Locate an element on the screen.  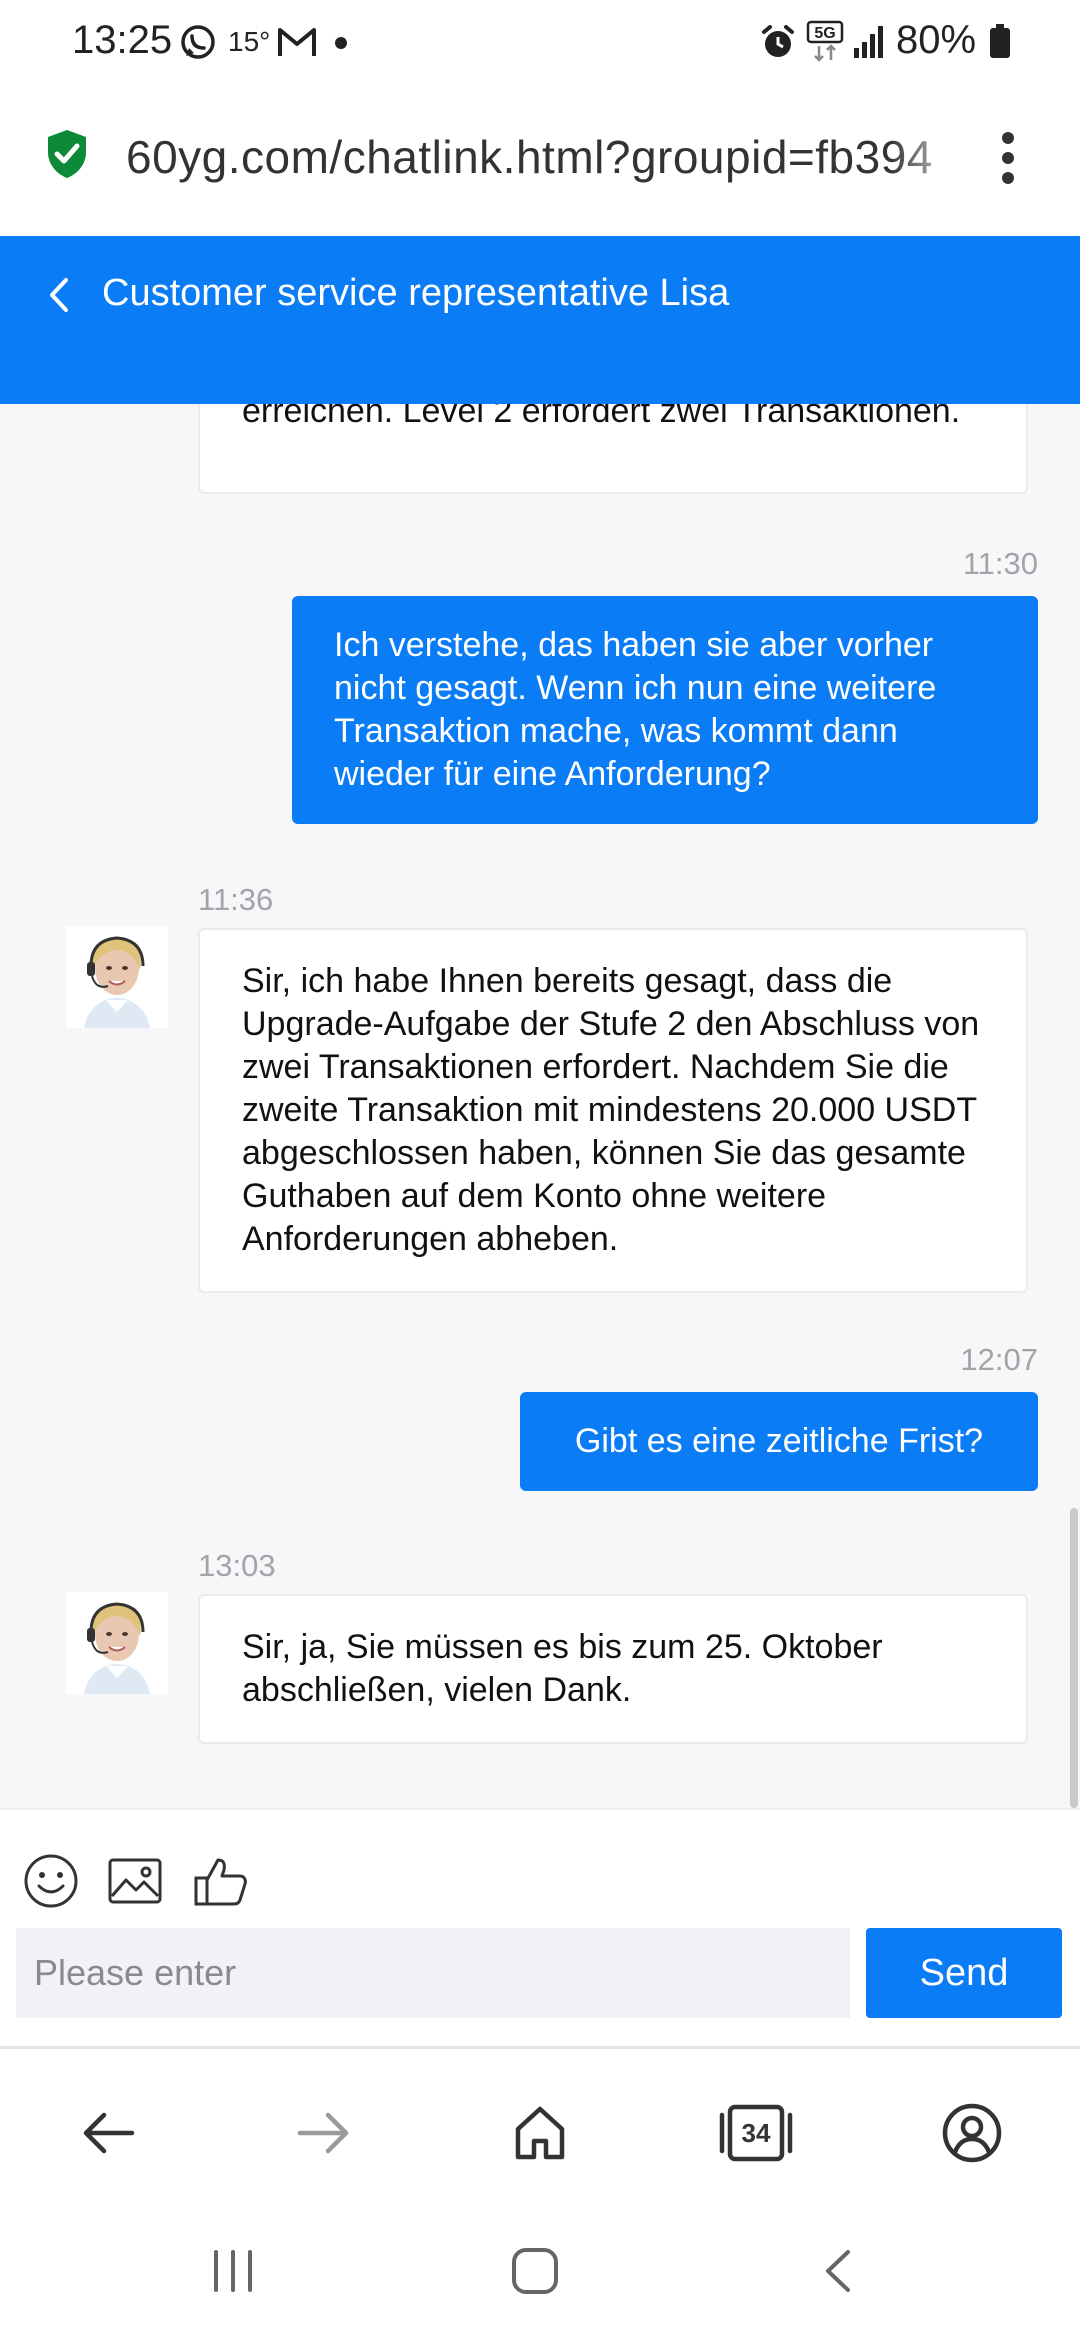
system-home-icon is located at coordinates (535, 2273).